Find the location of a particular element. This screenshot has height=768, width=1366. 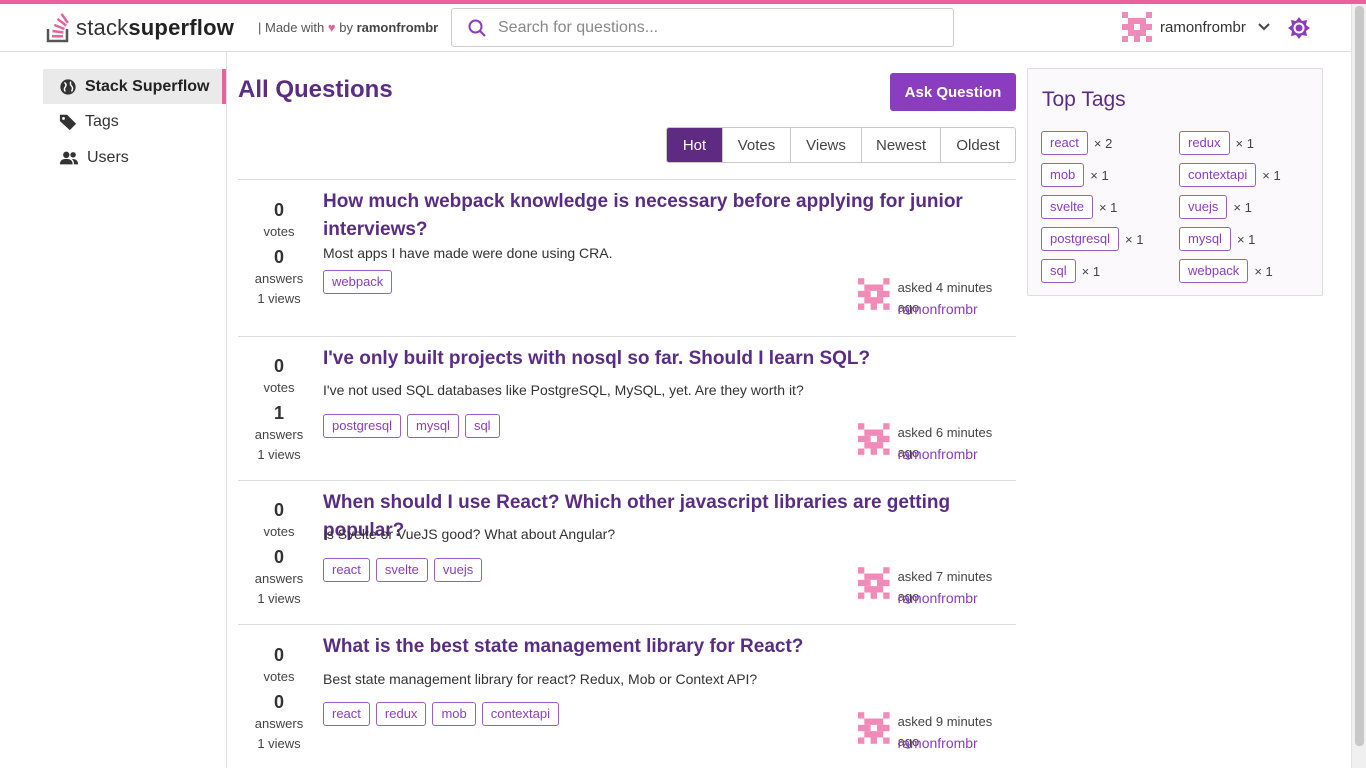

question-tags: webpack is located at coordinates (360, 282).